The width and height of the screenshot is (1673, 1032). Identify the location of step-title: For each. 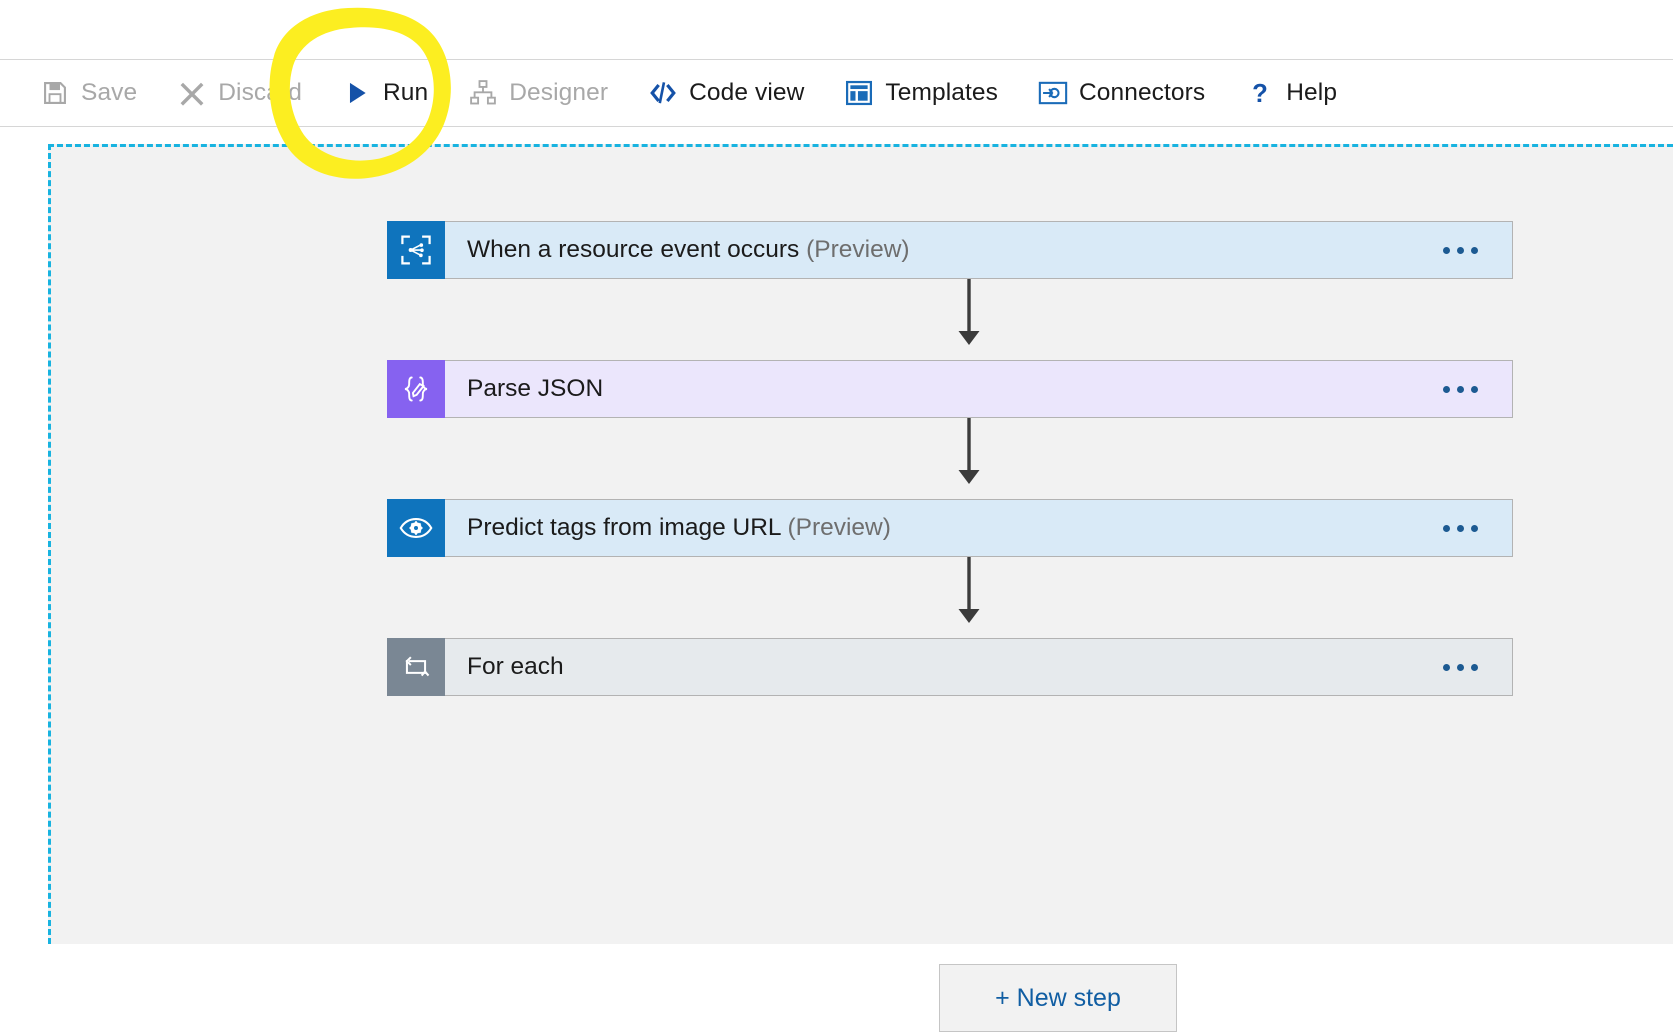
(515, 666).